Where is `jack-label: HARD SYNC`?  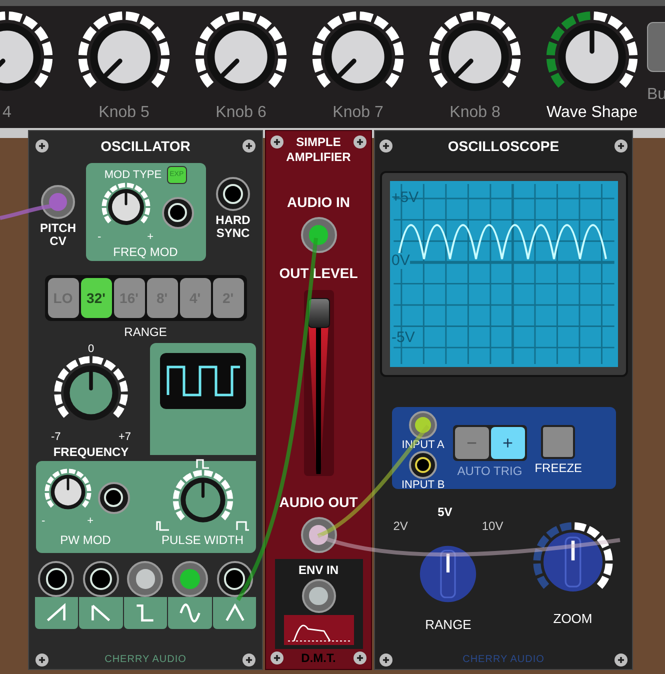
jack-label: HARD SYNC is located at coordinates (233, 227).